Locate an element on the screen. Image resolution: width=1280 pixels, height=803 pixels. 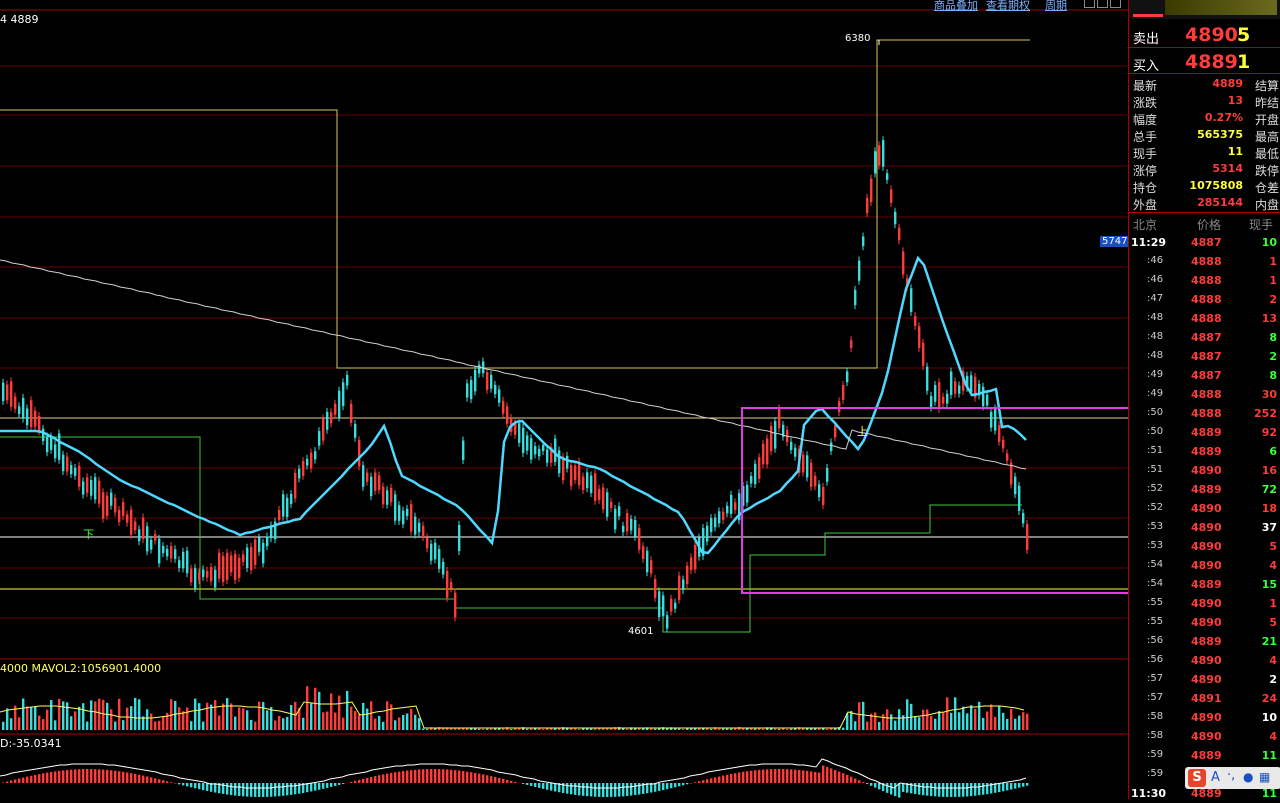
divider is located at coordinates (1204, 212).